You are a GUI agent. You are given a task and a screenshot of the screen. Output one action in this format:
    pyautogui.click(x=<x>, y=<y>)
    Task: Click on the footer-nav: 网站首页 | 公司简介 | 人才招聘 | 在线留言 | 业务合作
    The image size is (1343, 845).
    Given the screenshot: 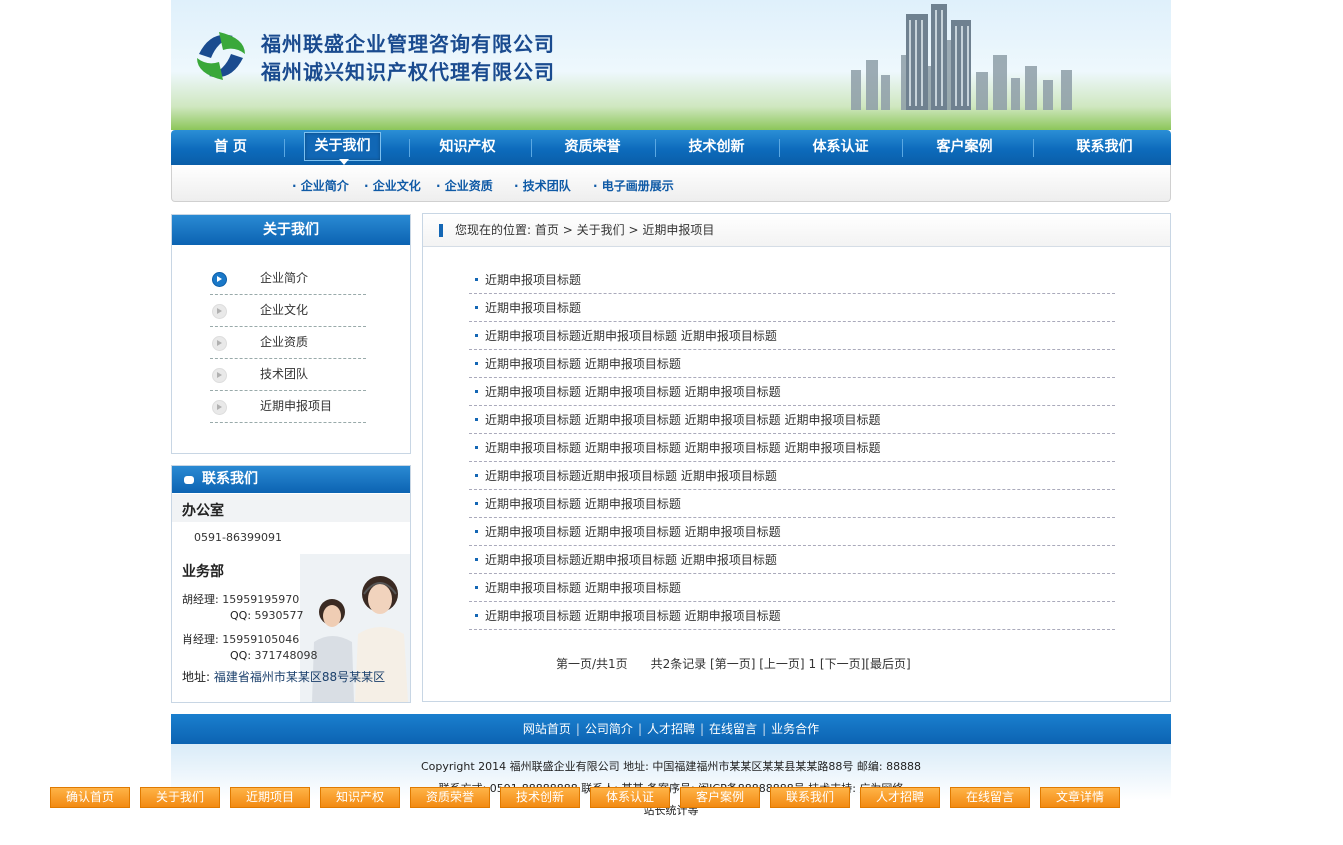 What is the action you would take?
    pyautogui.click(x=671, y=729)
    